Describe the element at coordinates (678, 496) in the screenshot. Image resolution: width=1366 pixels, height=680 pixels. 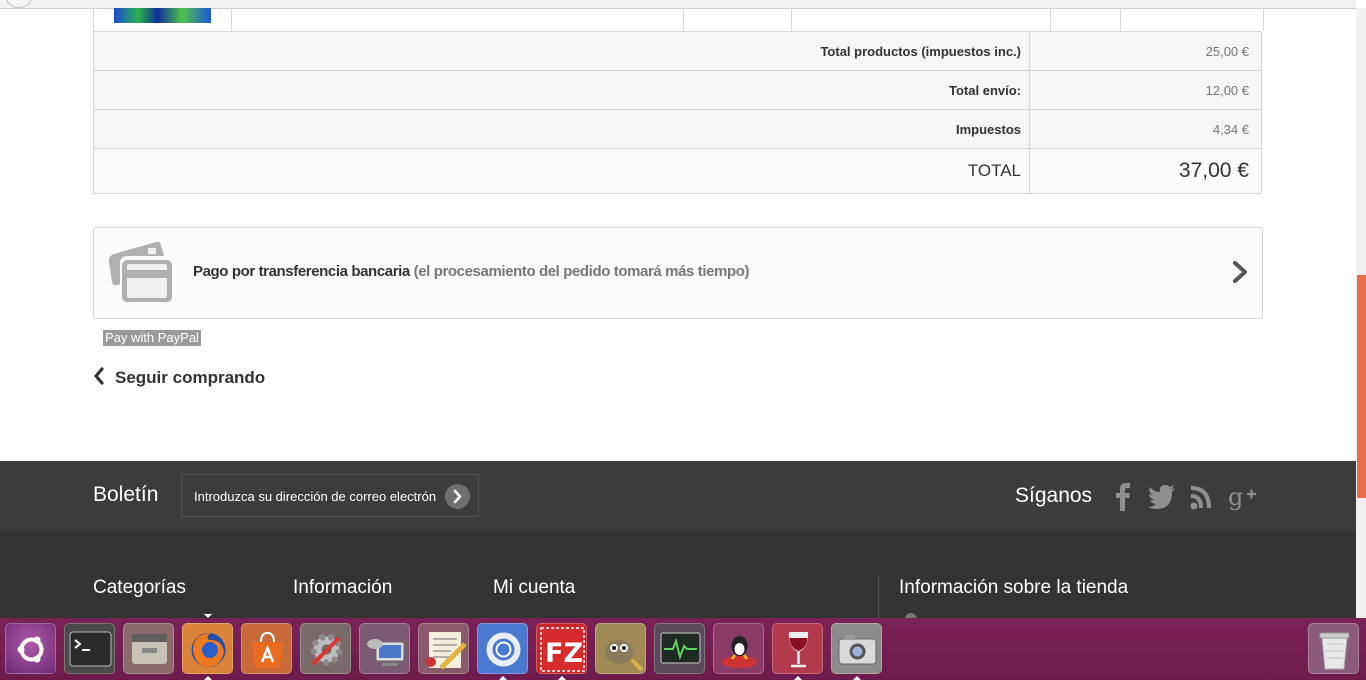
I see `newsletter-band: Boletín Síganos g` at that location.